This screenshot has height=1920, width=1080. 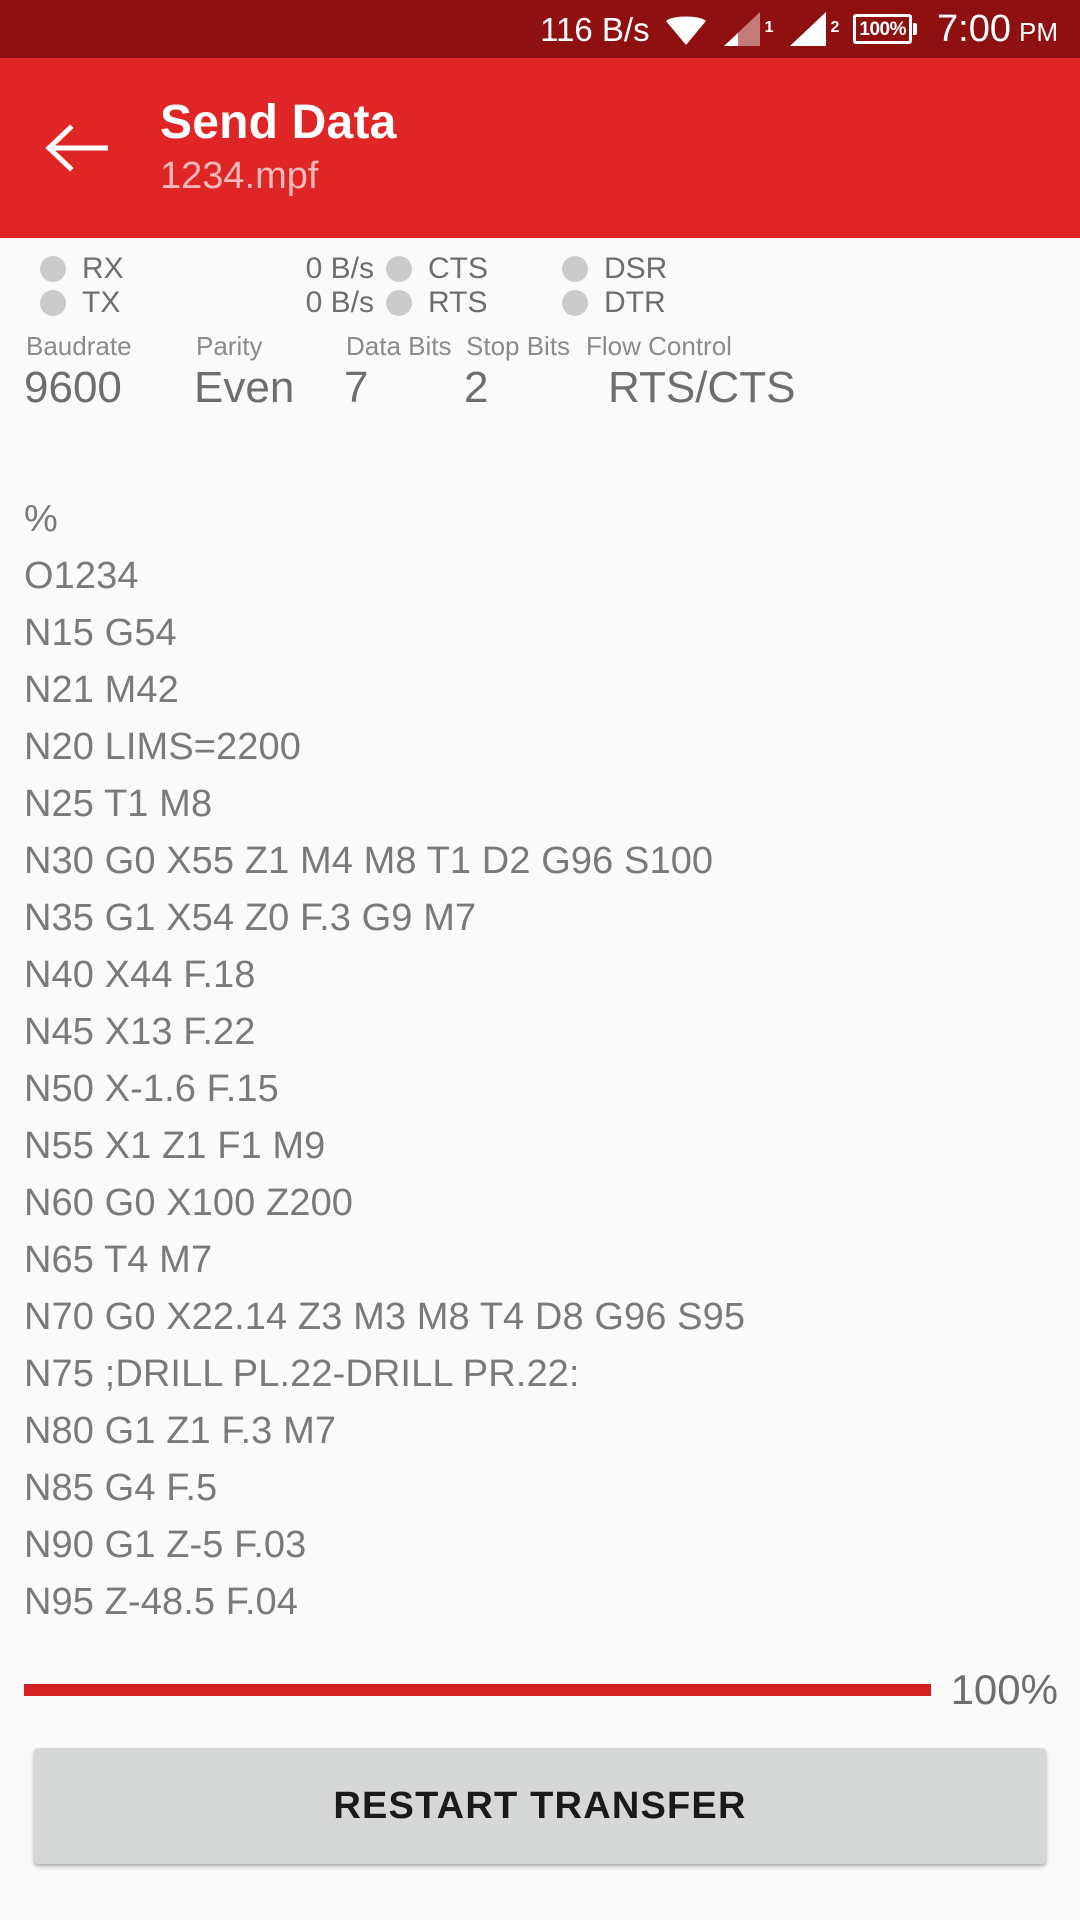 What do you see at coordinates (575, 269) in the screenshot?
I see `led-dsr` at bounding box center [575, 269].